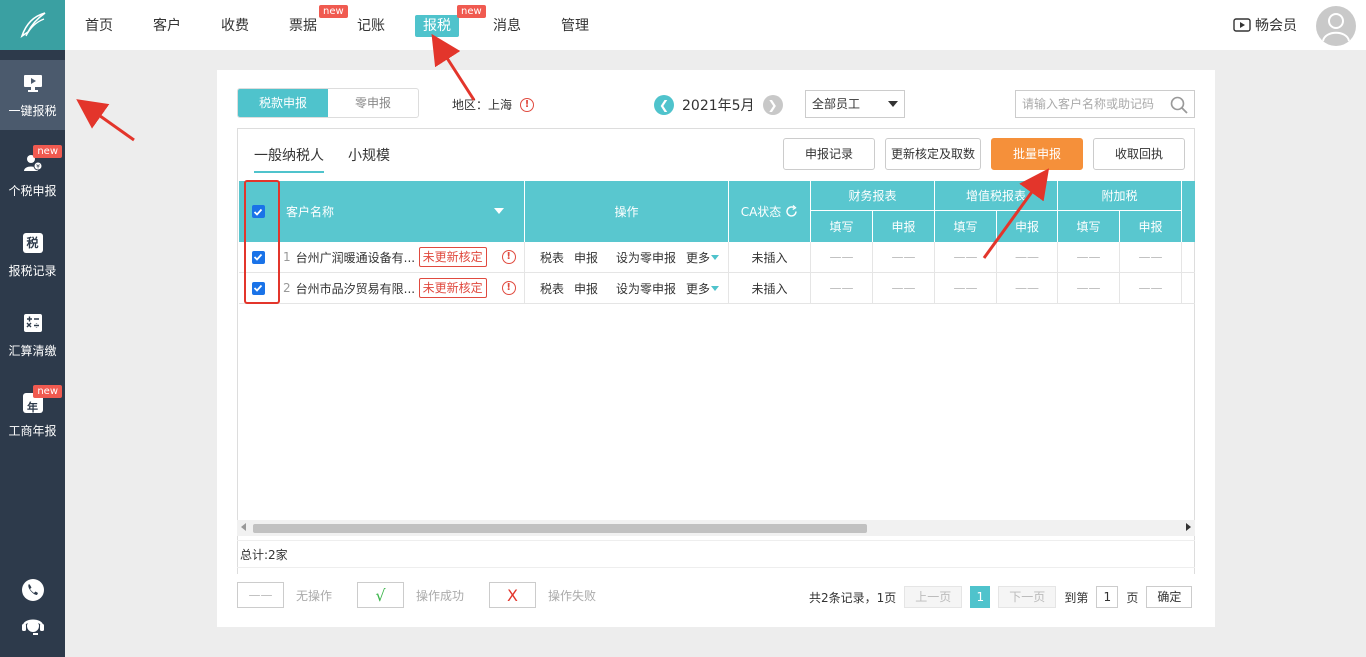 The height and width of the screenshot is (657, 1366). What do you see at coordinates (32, 625) in the screenshot?
I see `support-button` at bounding box center [32, 625].